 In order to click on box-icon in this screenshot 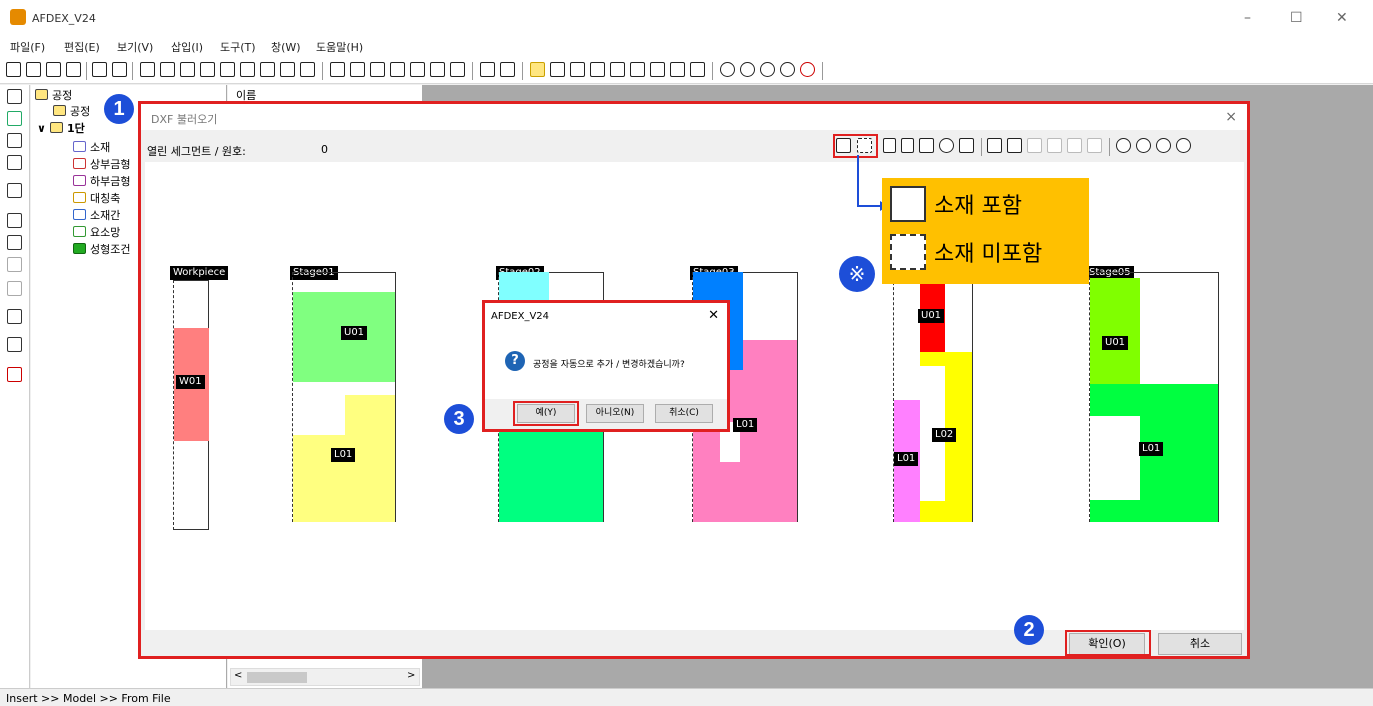, I will do `click(537, 69)`.